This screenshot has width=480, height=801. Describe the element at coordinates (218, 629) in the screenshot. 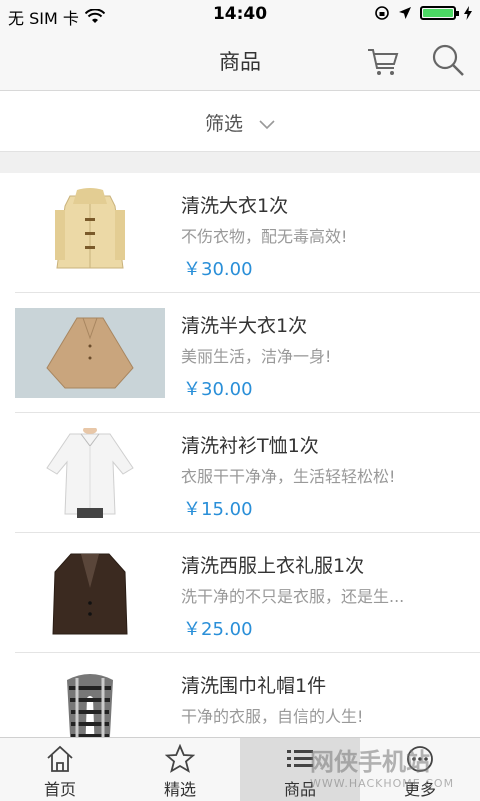

I see `product-price: ￥25.00` at that location.